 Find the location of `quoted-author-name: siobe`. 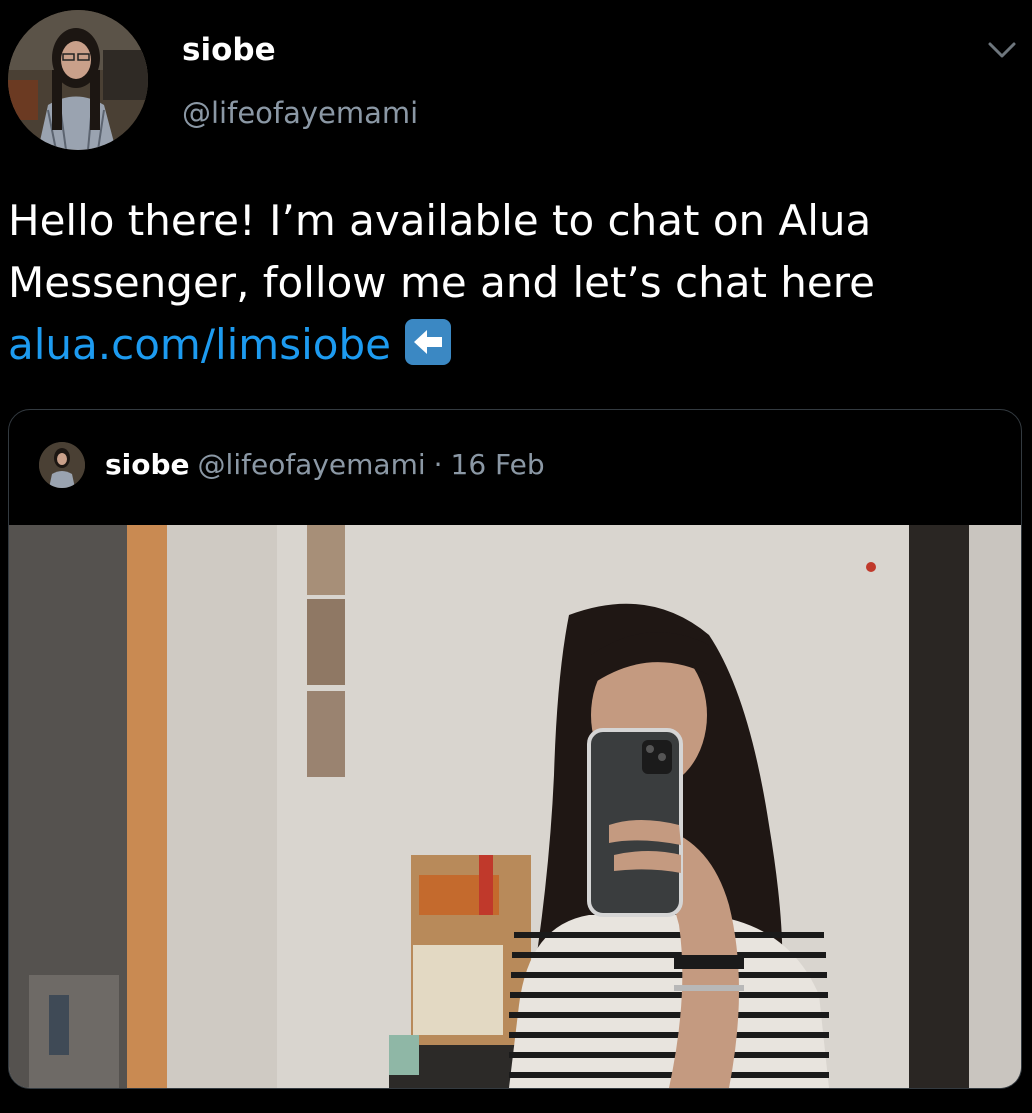

quoted-author-name: siobe is located at coordinates (147, 464).